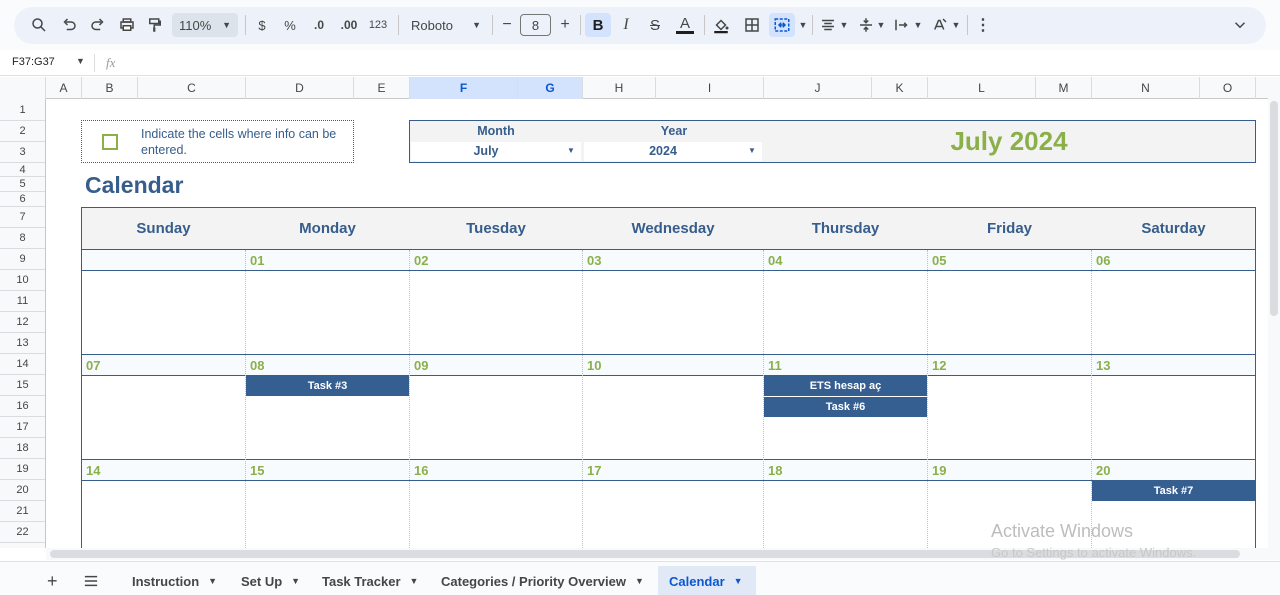  I want to click on column-header: M, so click(1064, 88).